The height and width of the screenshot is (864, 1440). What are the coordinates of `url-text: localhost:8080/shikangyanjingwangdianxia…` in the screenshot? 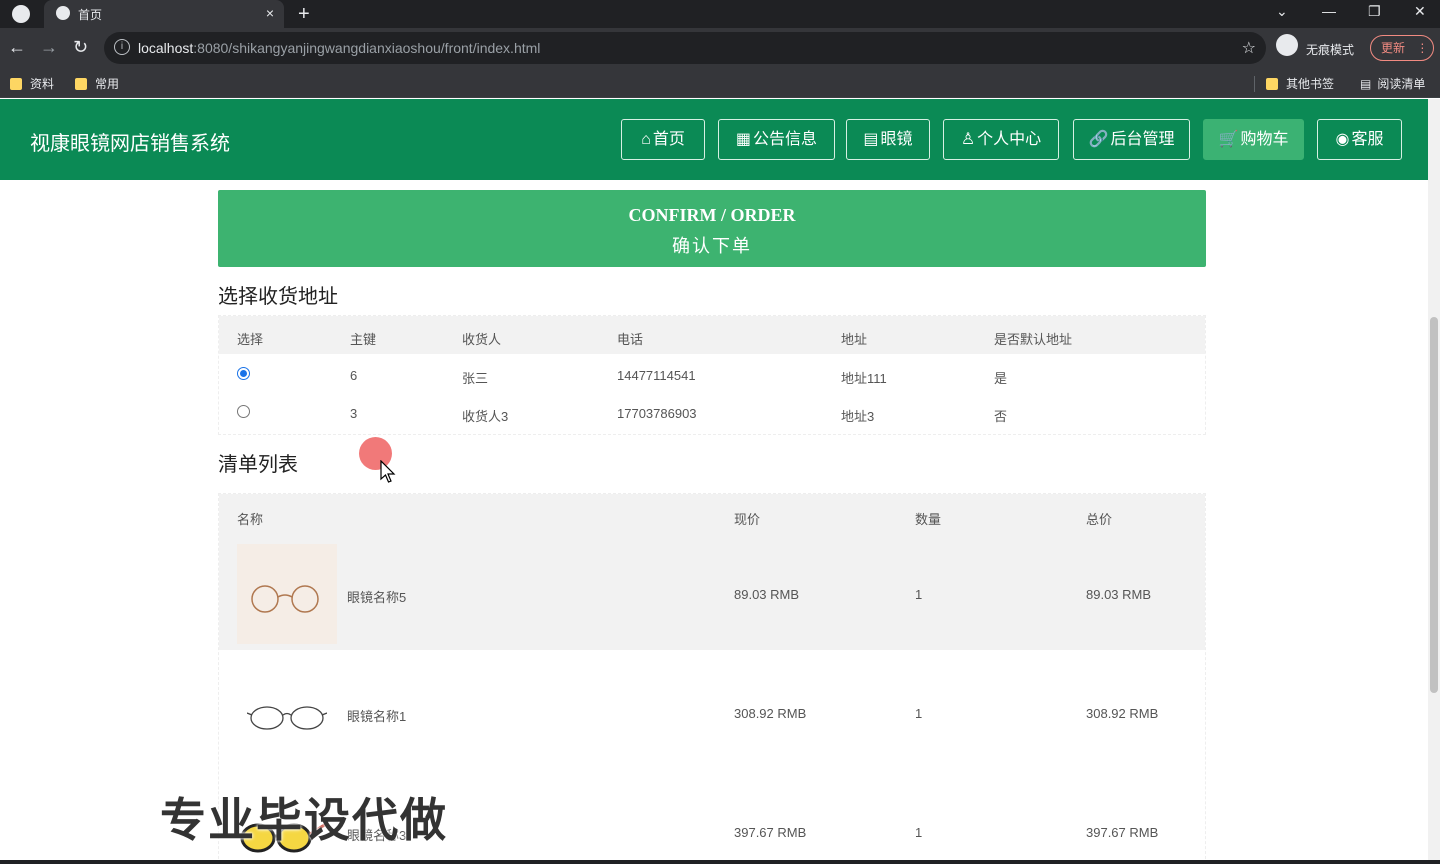 It's located at (339, 48).